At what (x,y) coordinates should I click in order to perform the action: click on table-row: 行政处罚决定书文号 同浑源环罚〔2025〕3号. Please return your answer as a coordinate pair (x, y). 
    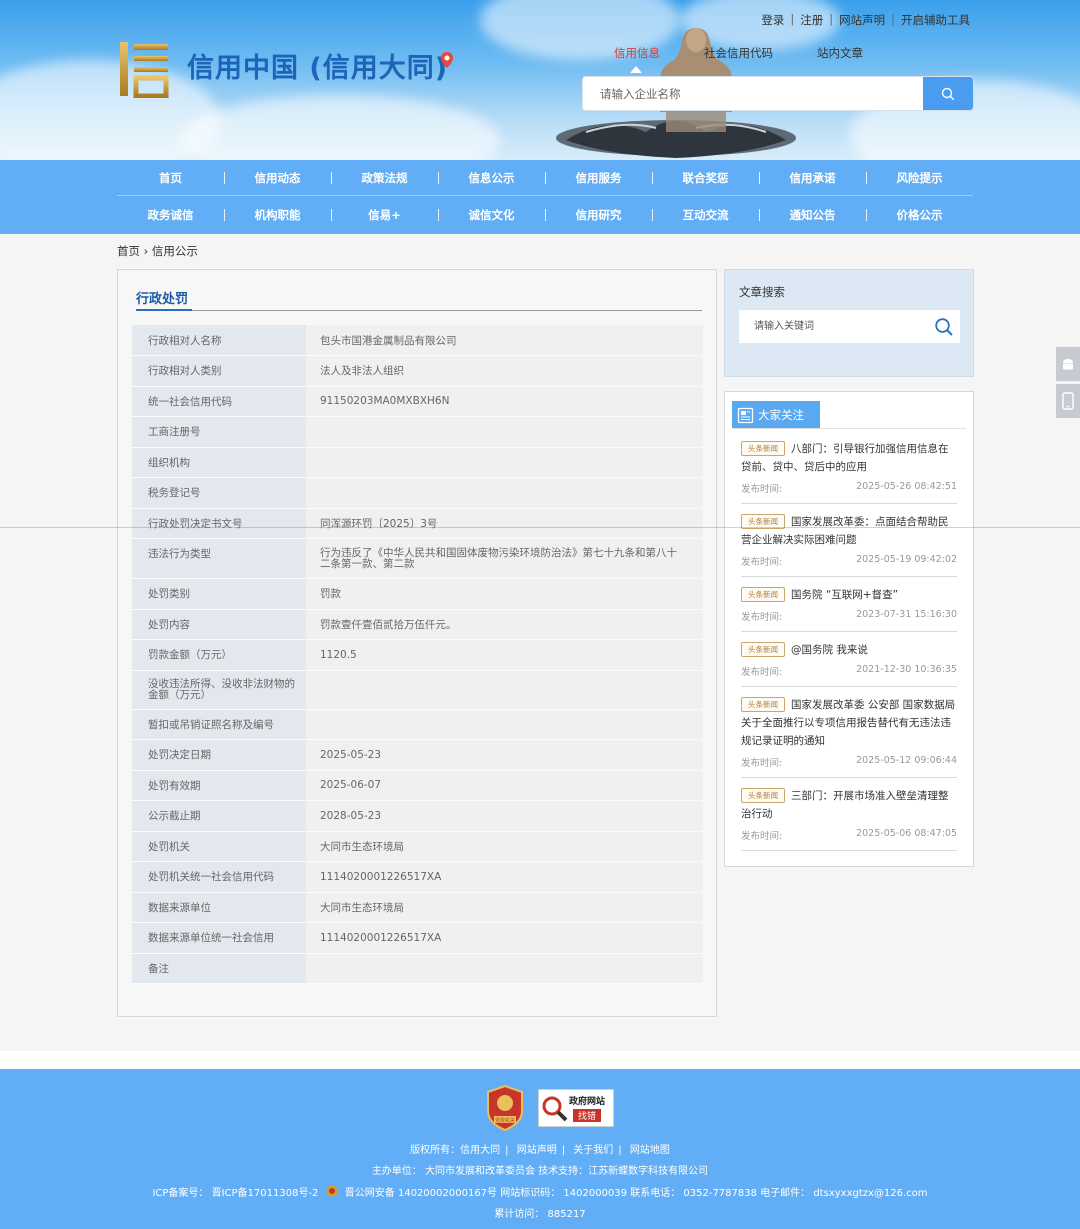
    Looking at the image, I should click on (417, 523).